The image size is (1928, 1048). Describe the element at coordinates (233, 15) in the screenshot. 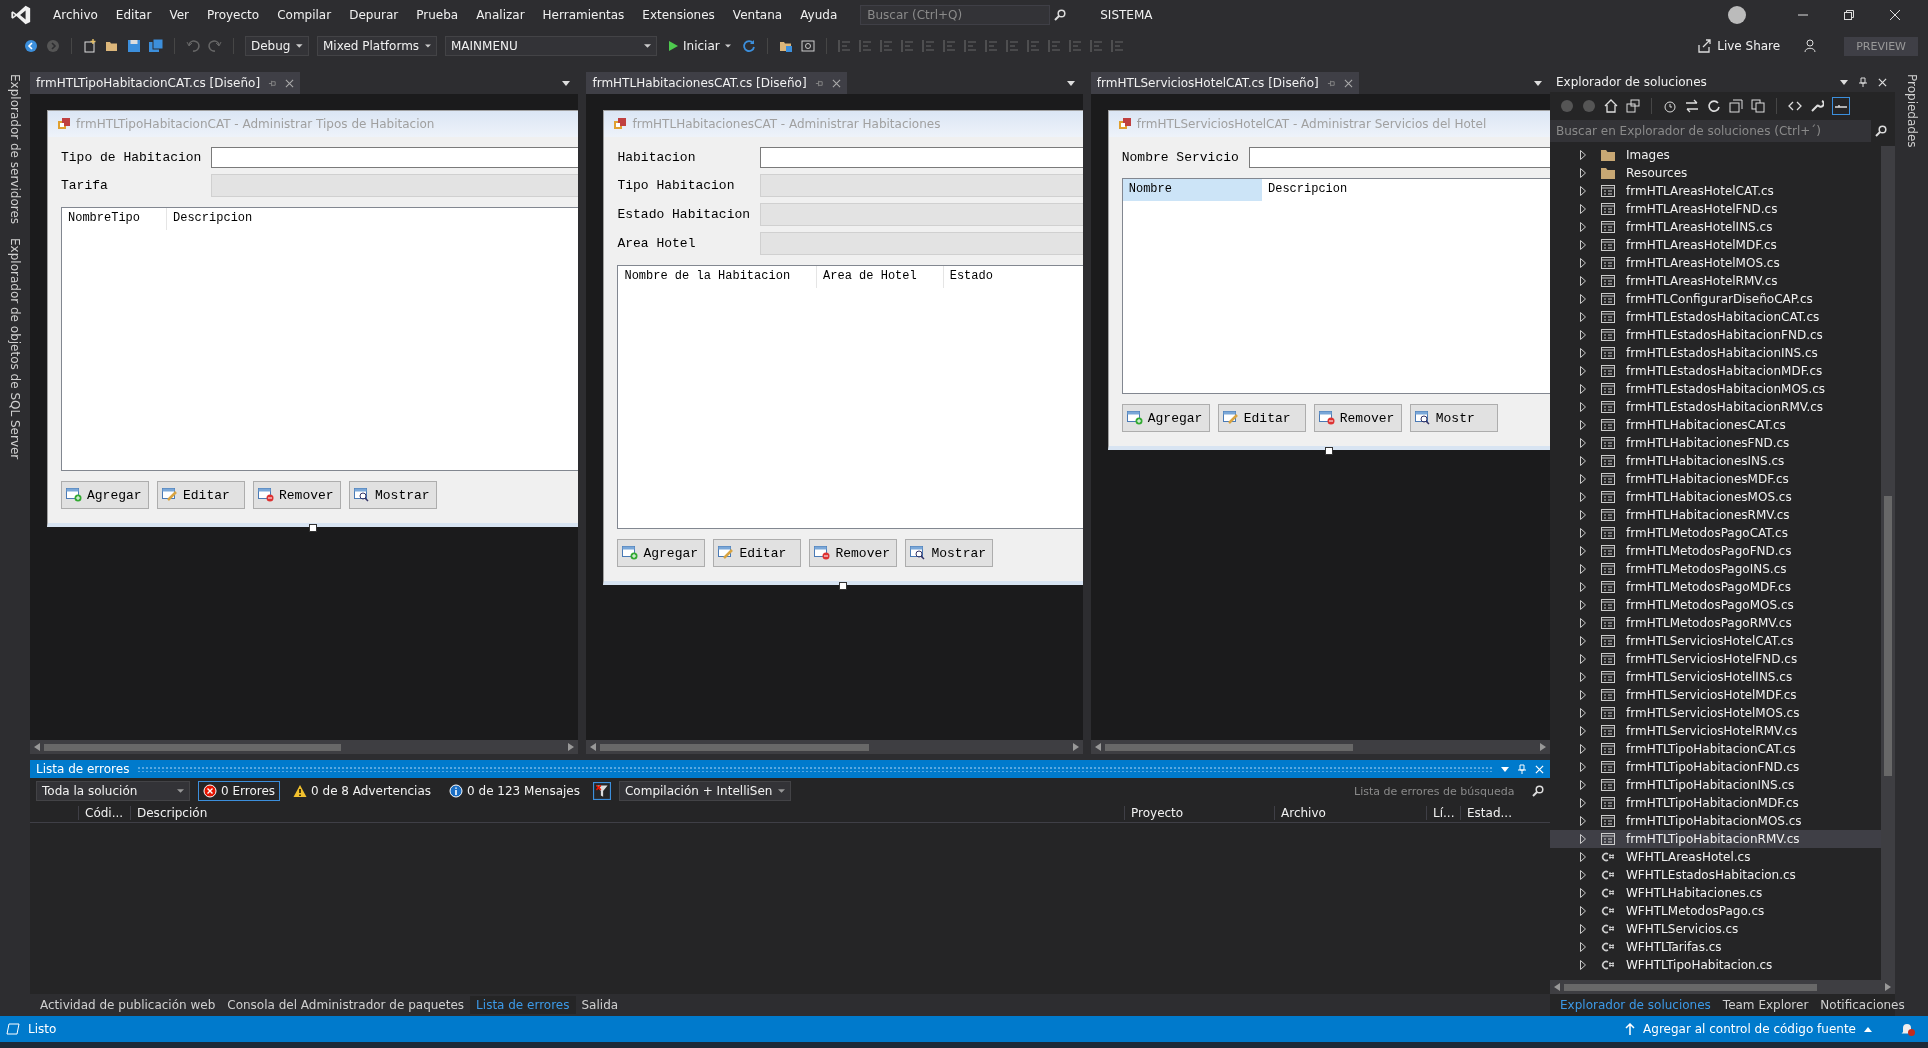

I see `menu-item: Proyecto` at that location.